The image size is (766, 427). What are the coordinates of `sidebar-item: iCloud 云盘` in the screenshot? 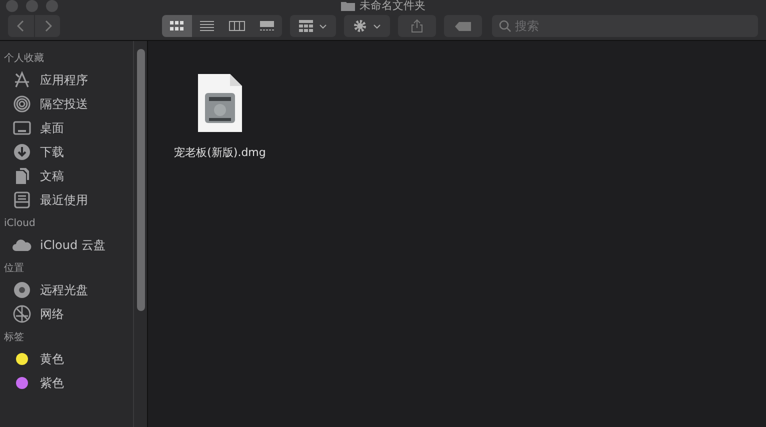 It's located at (73, 245).